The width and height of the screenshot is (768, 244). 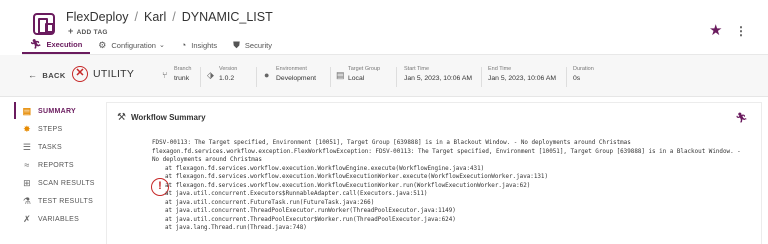 I want to click on sidebar-item-tasks: ☰ TASKS, so click(x=42, y=147).